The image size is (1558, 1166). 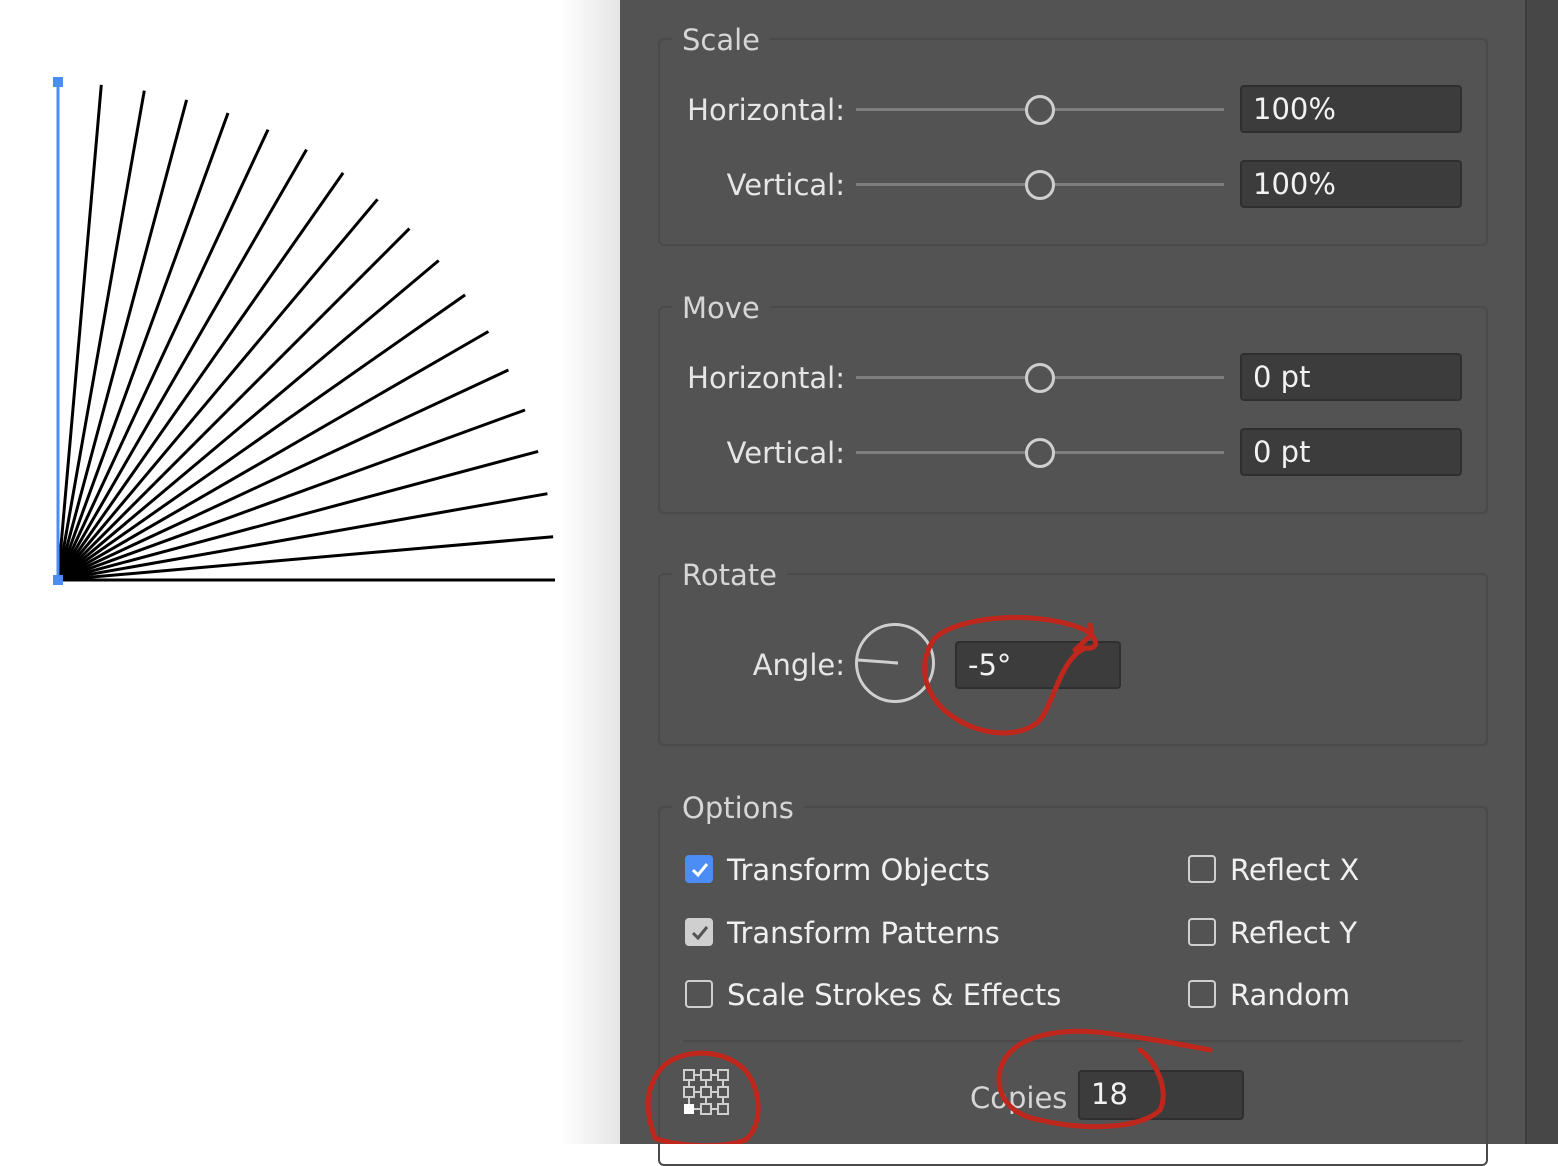 What do you see at coordinates (766, 110) in the screenshot?
I see `scale-horizontal-label: Horizontal:` at bounding box center [766, 110].